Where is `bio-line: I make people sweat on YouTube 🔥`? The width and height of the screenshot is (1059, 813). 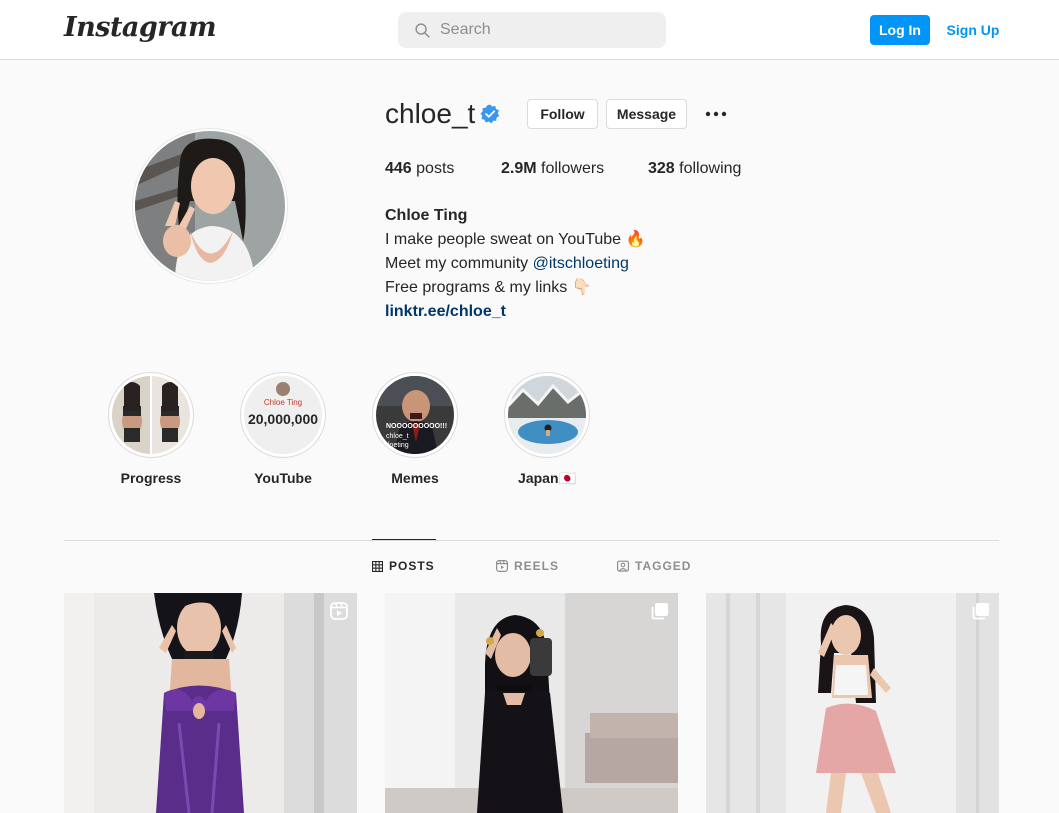
bio-line: I make people sweat on YouTube 🔥 is located at coordinates (515, 239).